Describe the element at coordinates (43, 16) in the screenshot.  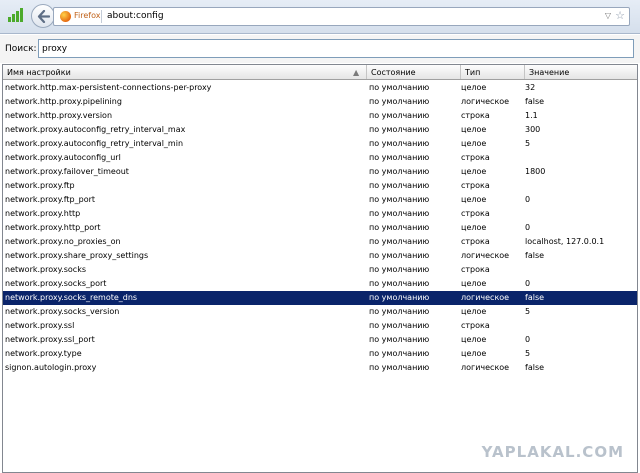
I see `back-button` at that location.